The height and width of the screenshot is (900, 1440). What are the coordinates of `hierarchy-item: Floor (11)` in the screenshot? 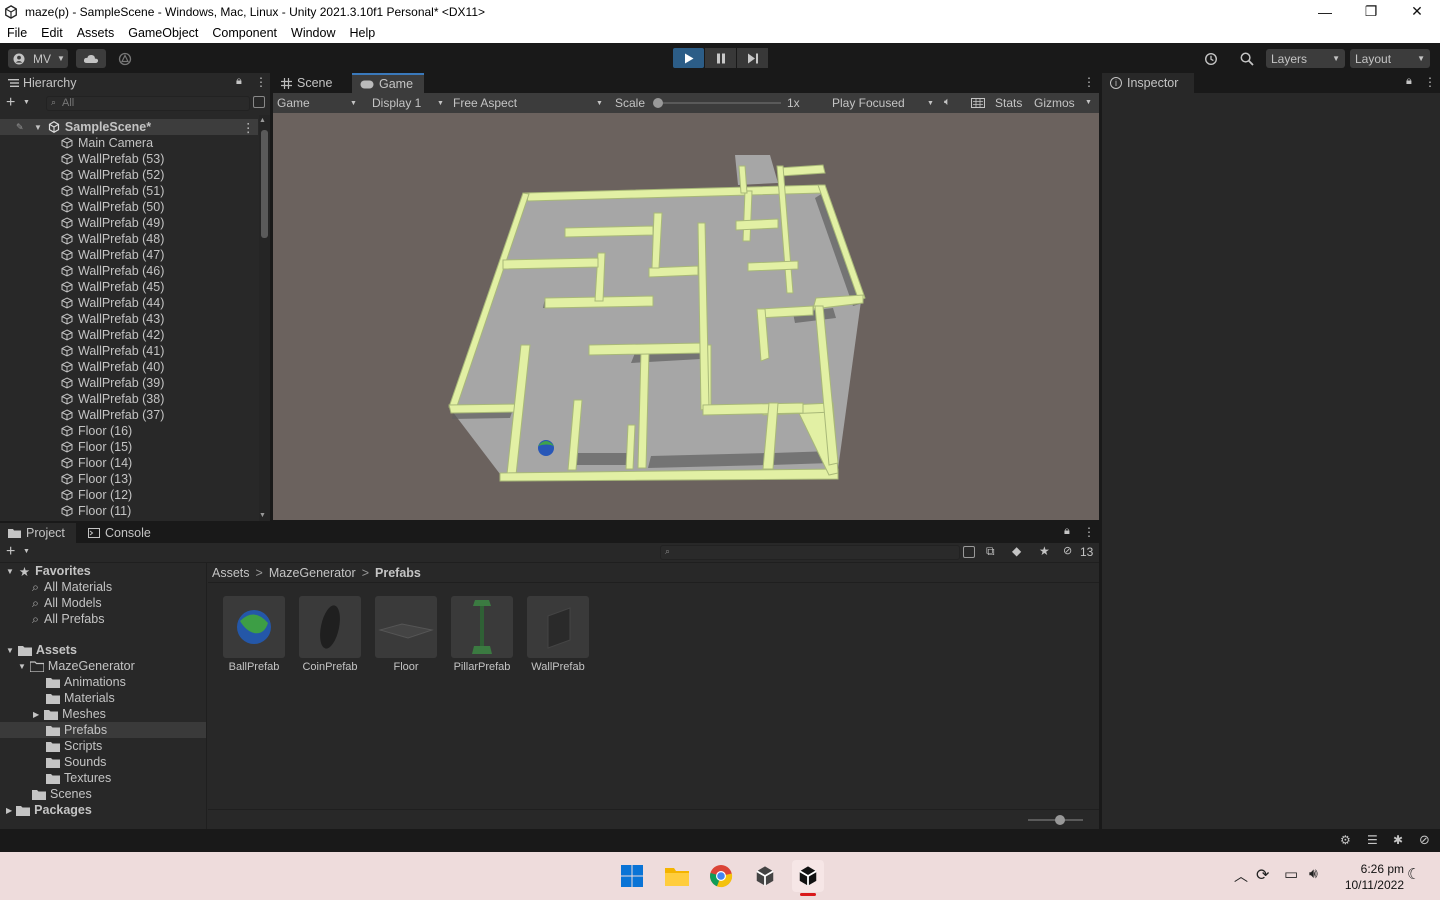 It's located at (129, 511).